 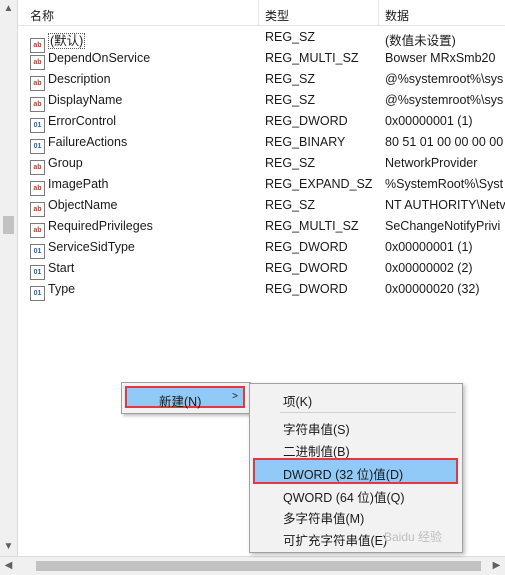 I want to click on menu-item-multi-string-value: 多字符串值(M), so click(x=355, y=515).